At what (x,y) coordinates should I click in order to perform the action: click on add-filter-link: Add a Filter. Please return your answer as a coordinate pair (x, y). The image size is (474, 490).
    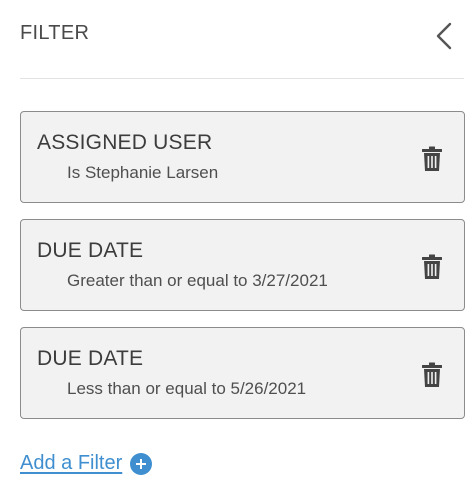
    Looking at the image, I should click on (86, 463).